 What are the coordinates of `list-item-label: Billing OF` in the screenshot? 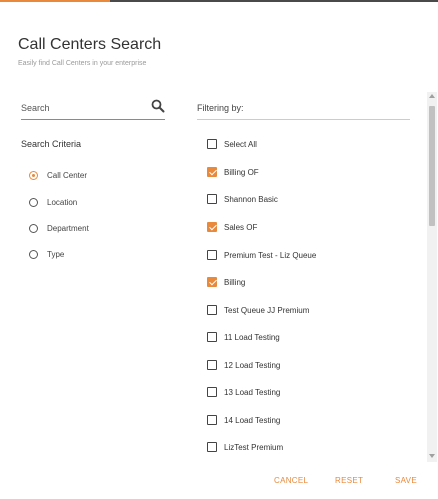 It's located at (241, 172).